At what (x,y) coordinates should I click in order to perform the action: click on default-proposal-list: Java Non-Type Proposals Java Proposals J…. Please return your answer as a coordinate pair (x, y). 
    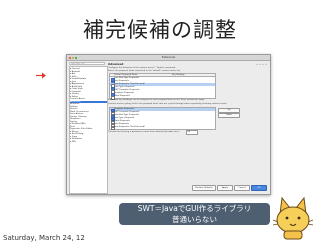
    Looking at the image, I should click on (162, 88).